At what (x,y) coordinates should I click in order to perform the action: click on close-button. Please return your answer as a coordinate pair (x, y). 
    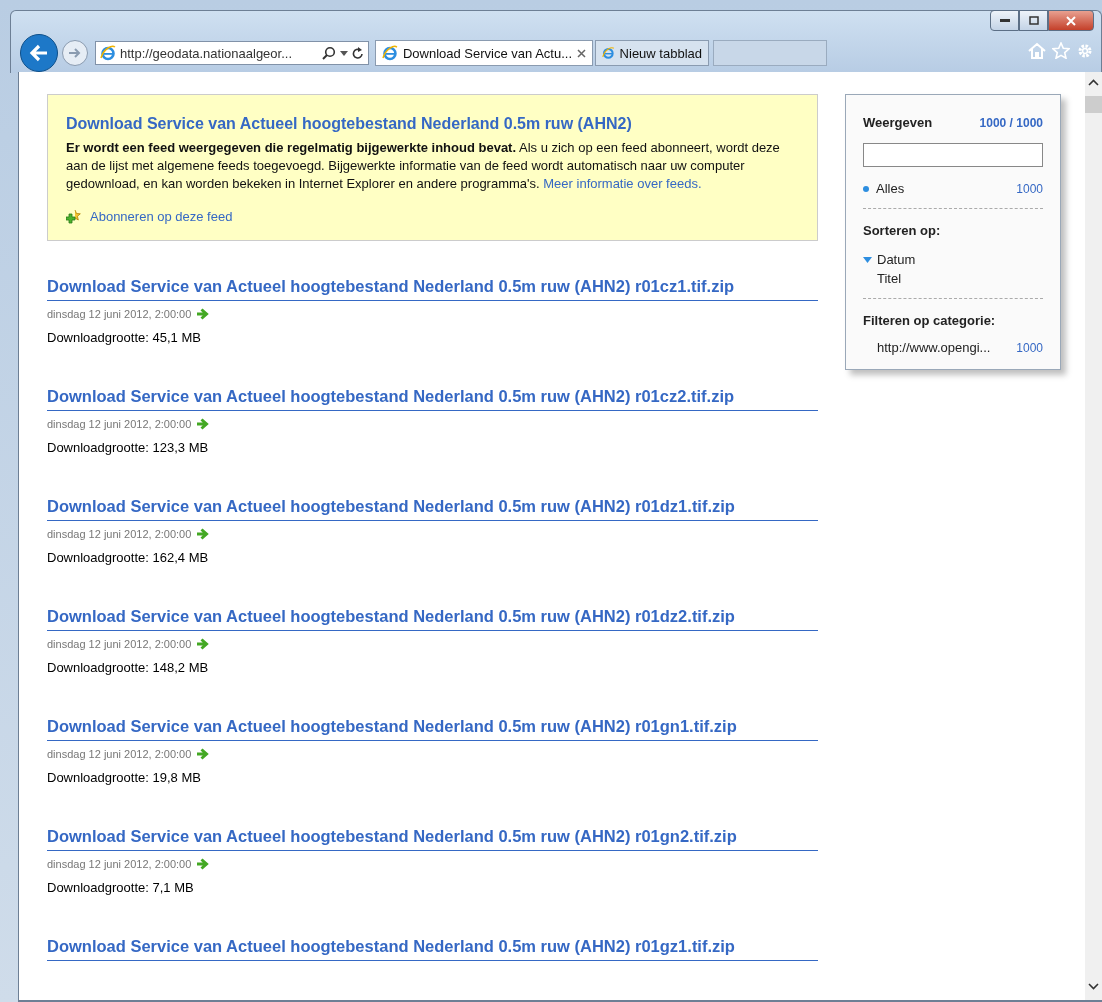
    Looking at the image, I should click on (1071, 20).